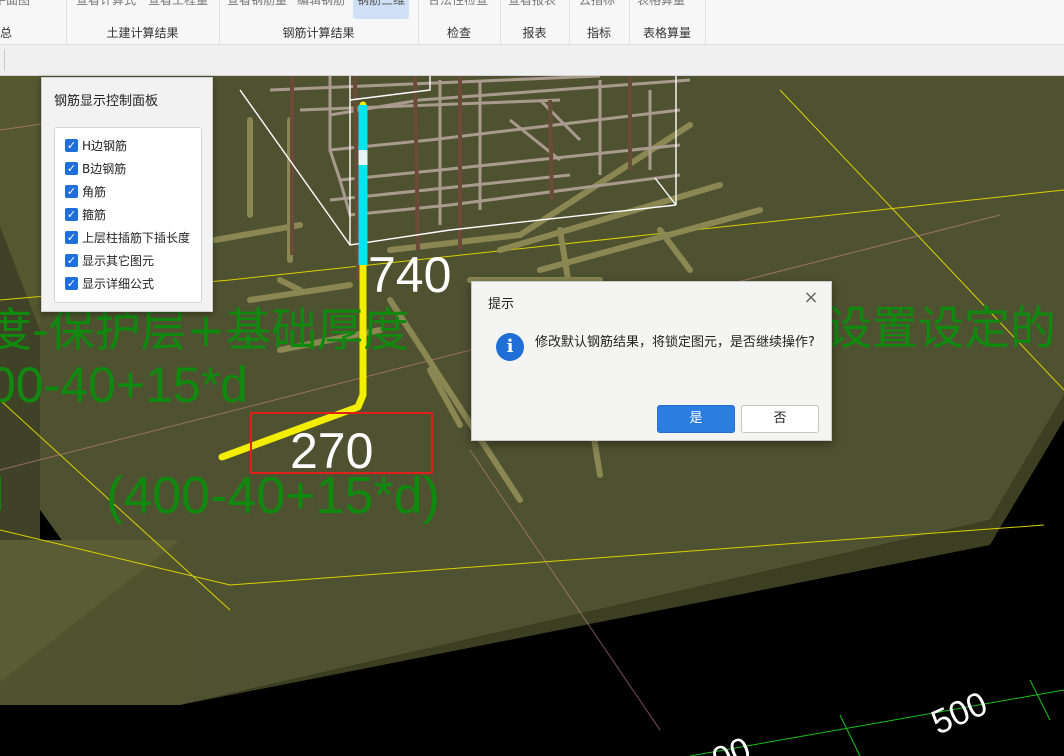 This screenshot has width=1064, height=756. Describe the element at coordinates (15, 4) in the screenshot. I see `ribbon-button-plan: 显示平面图` at that location.